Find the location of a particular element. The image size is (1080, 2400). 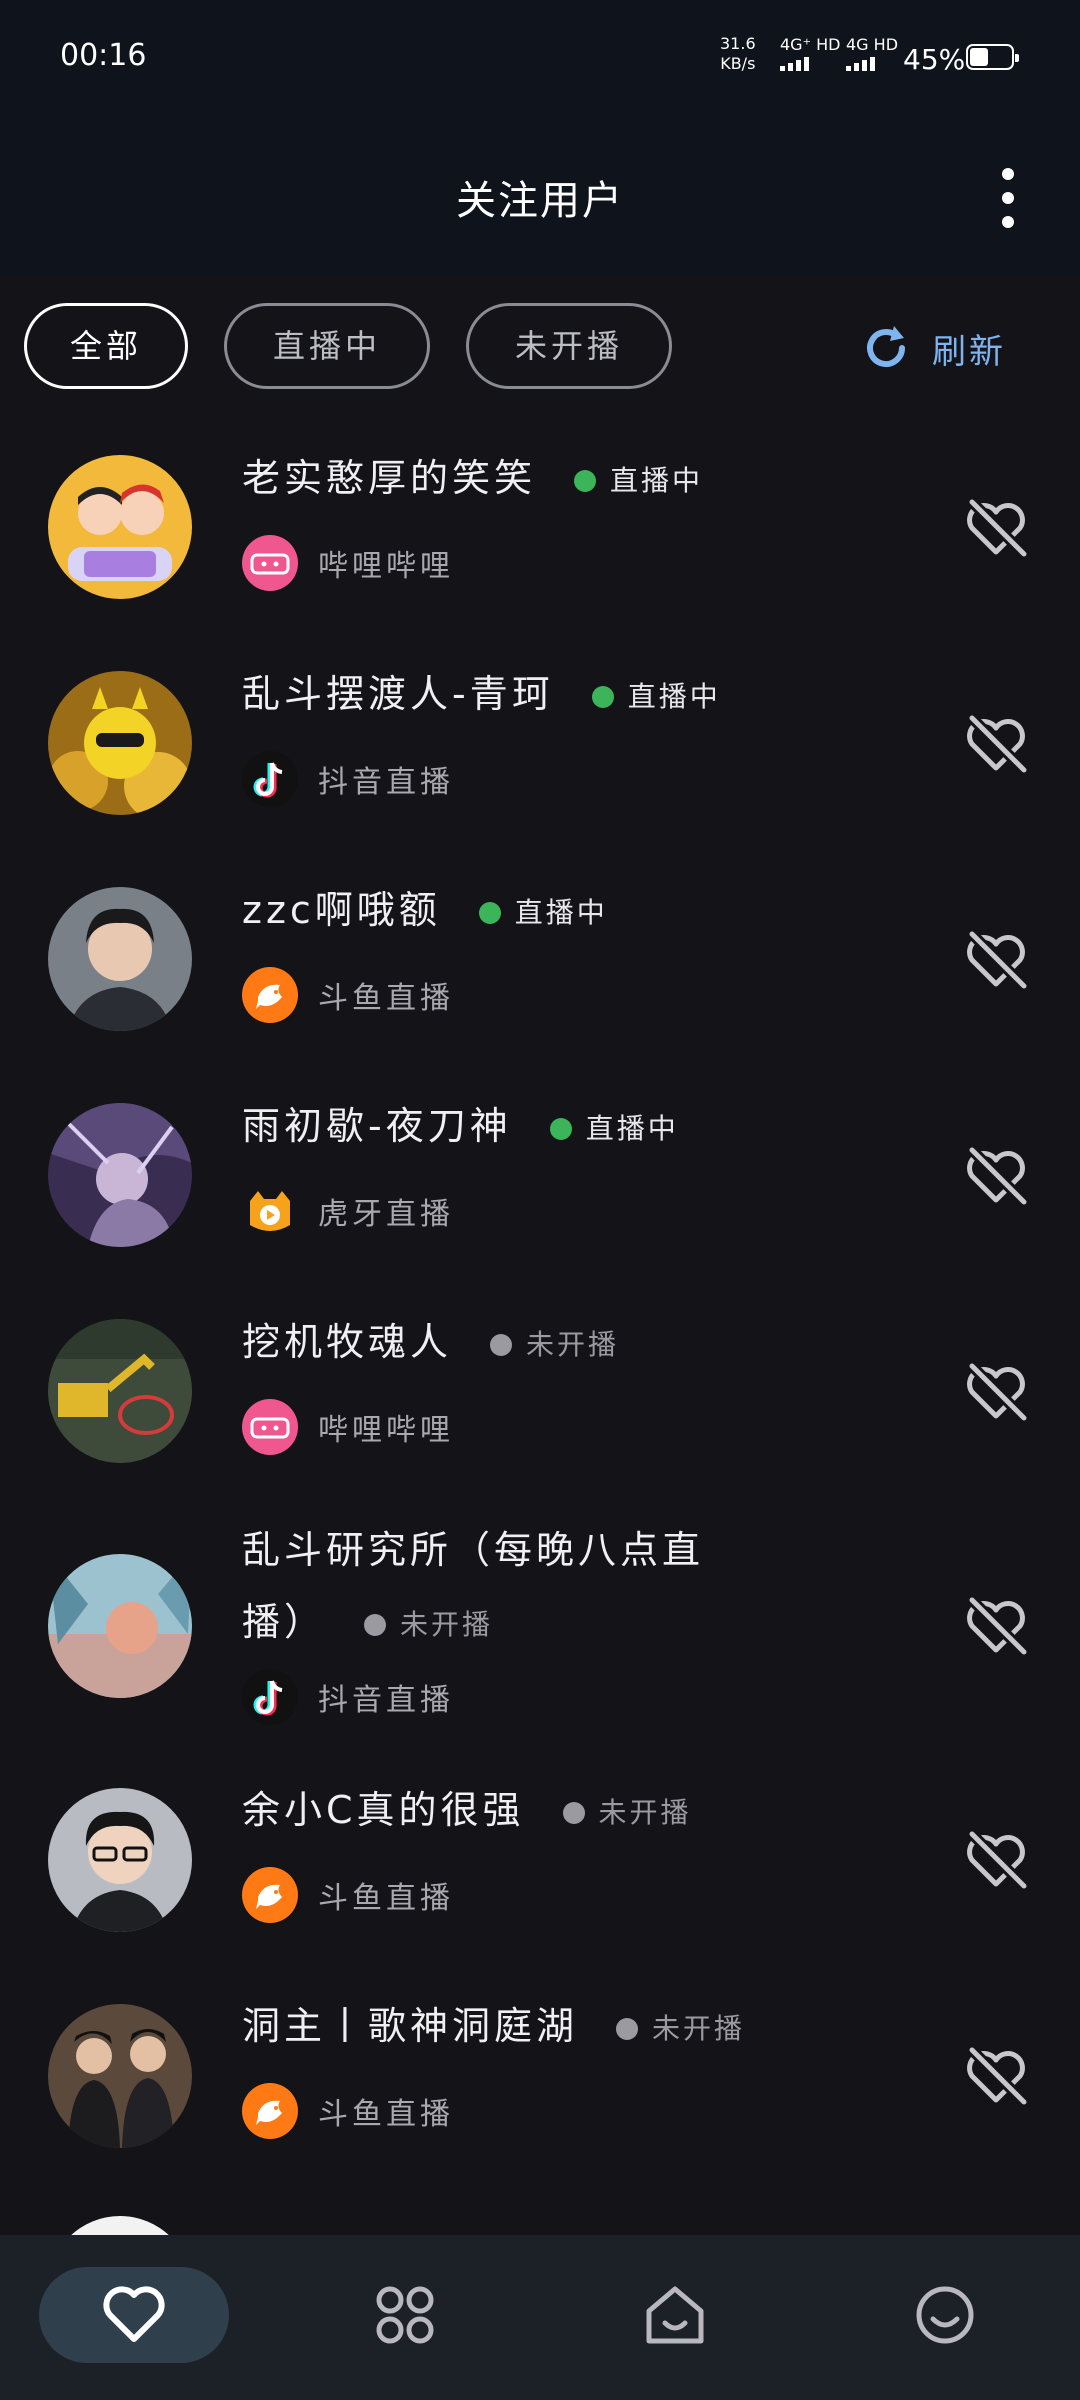

sim2-signal: 4G HD is located at coordinates (872, 53).